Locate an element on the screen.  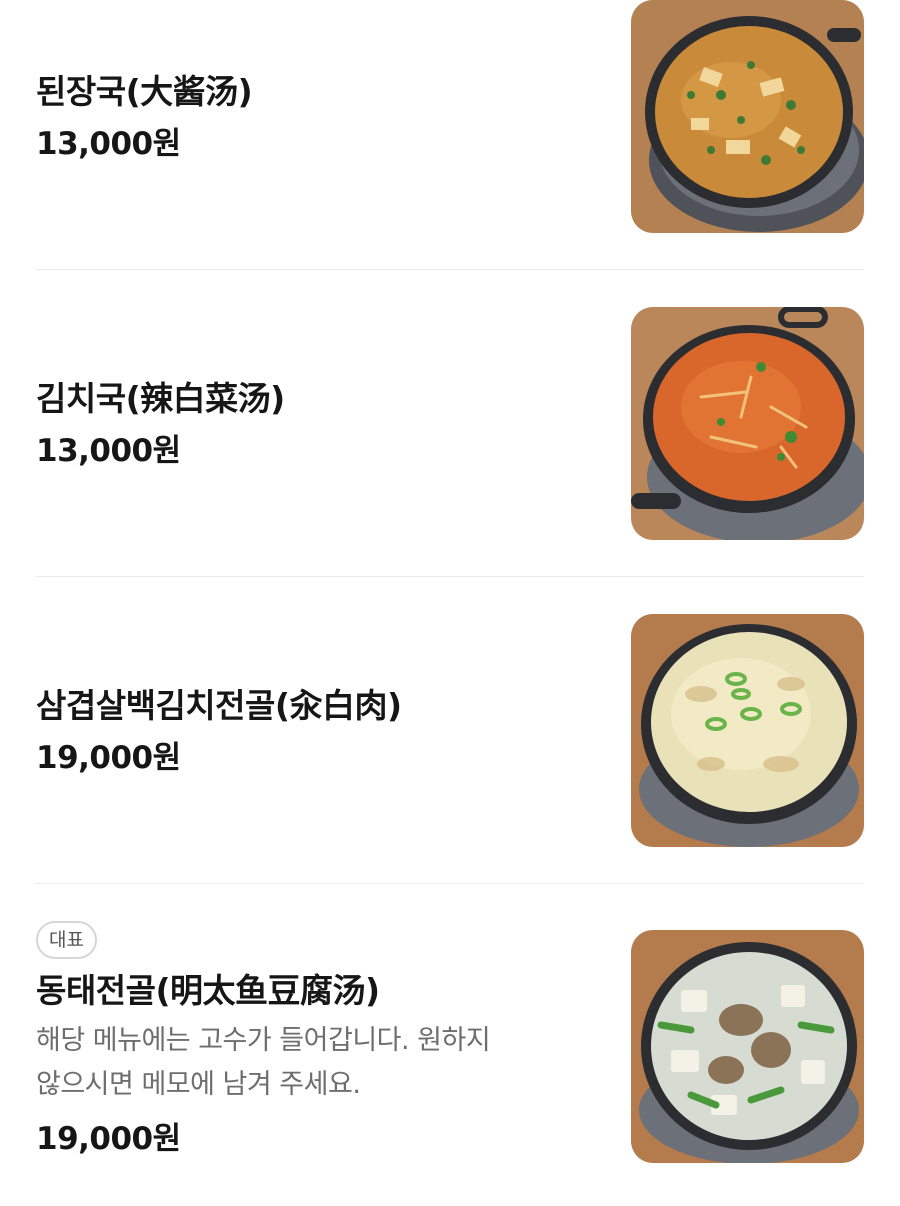
kimchi-soup-photo is located at coordinates (747, 423).